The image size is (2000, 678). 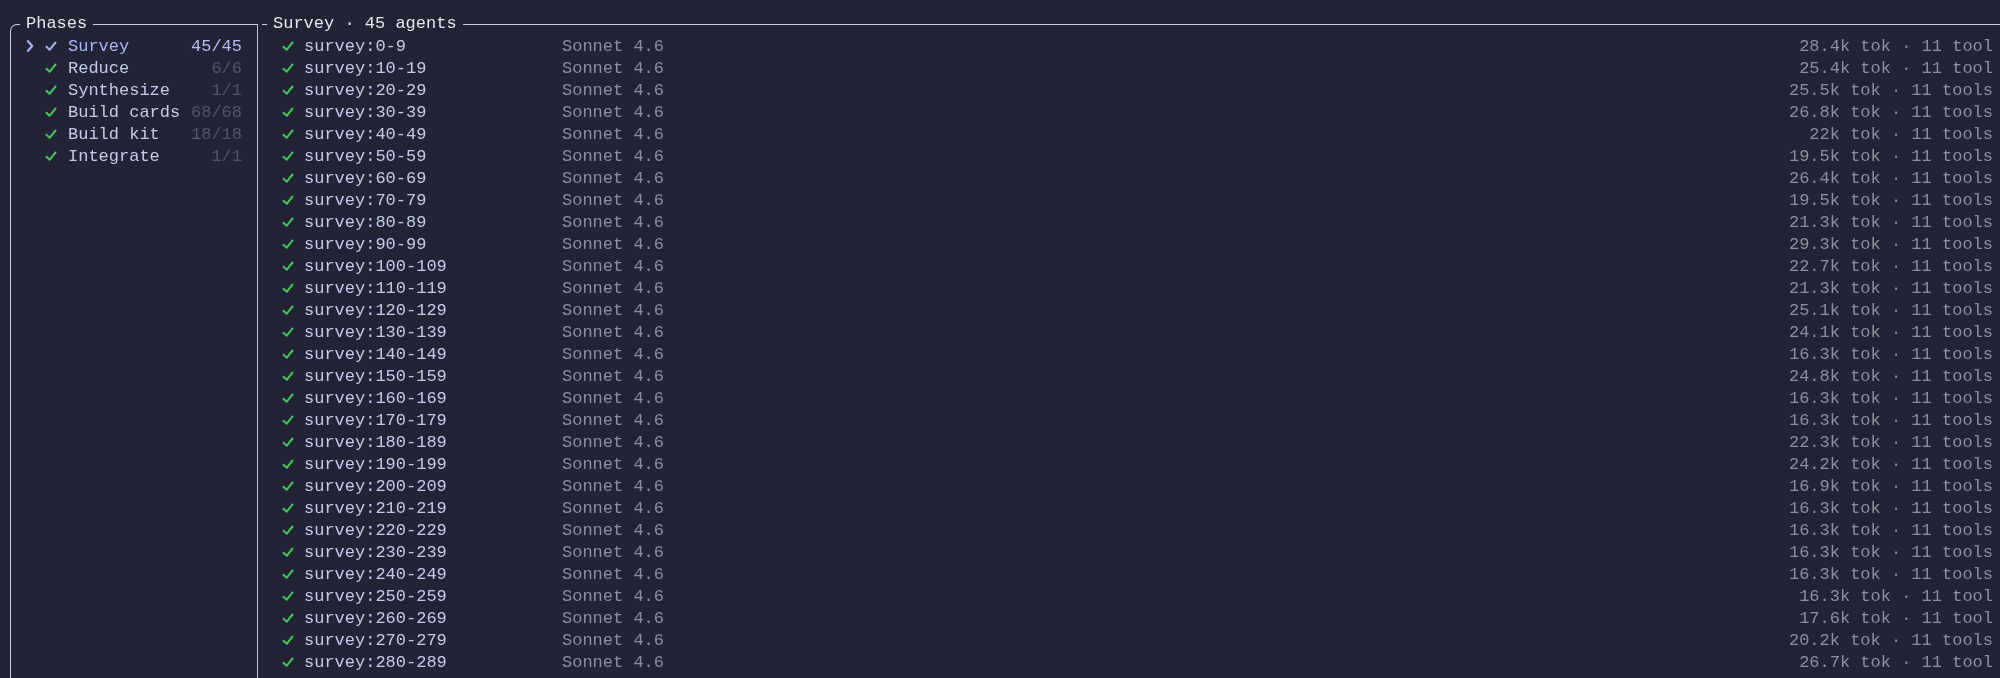 What do you see at coordinates (376, 662) in the screenshot?
I see `agent-name: survey:280-289` at bounding box center [376, 662].